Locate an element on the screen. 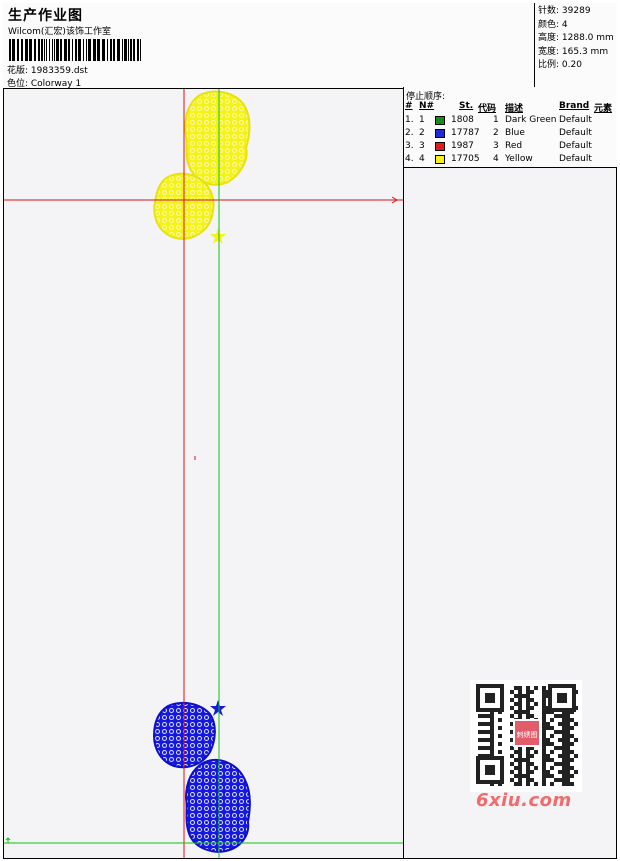  stop-sequence-row: 3. 3 1987 3 Red Default is located at coordinates (511, 147).